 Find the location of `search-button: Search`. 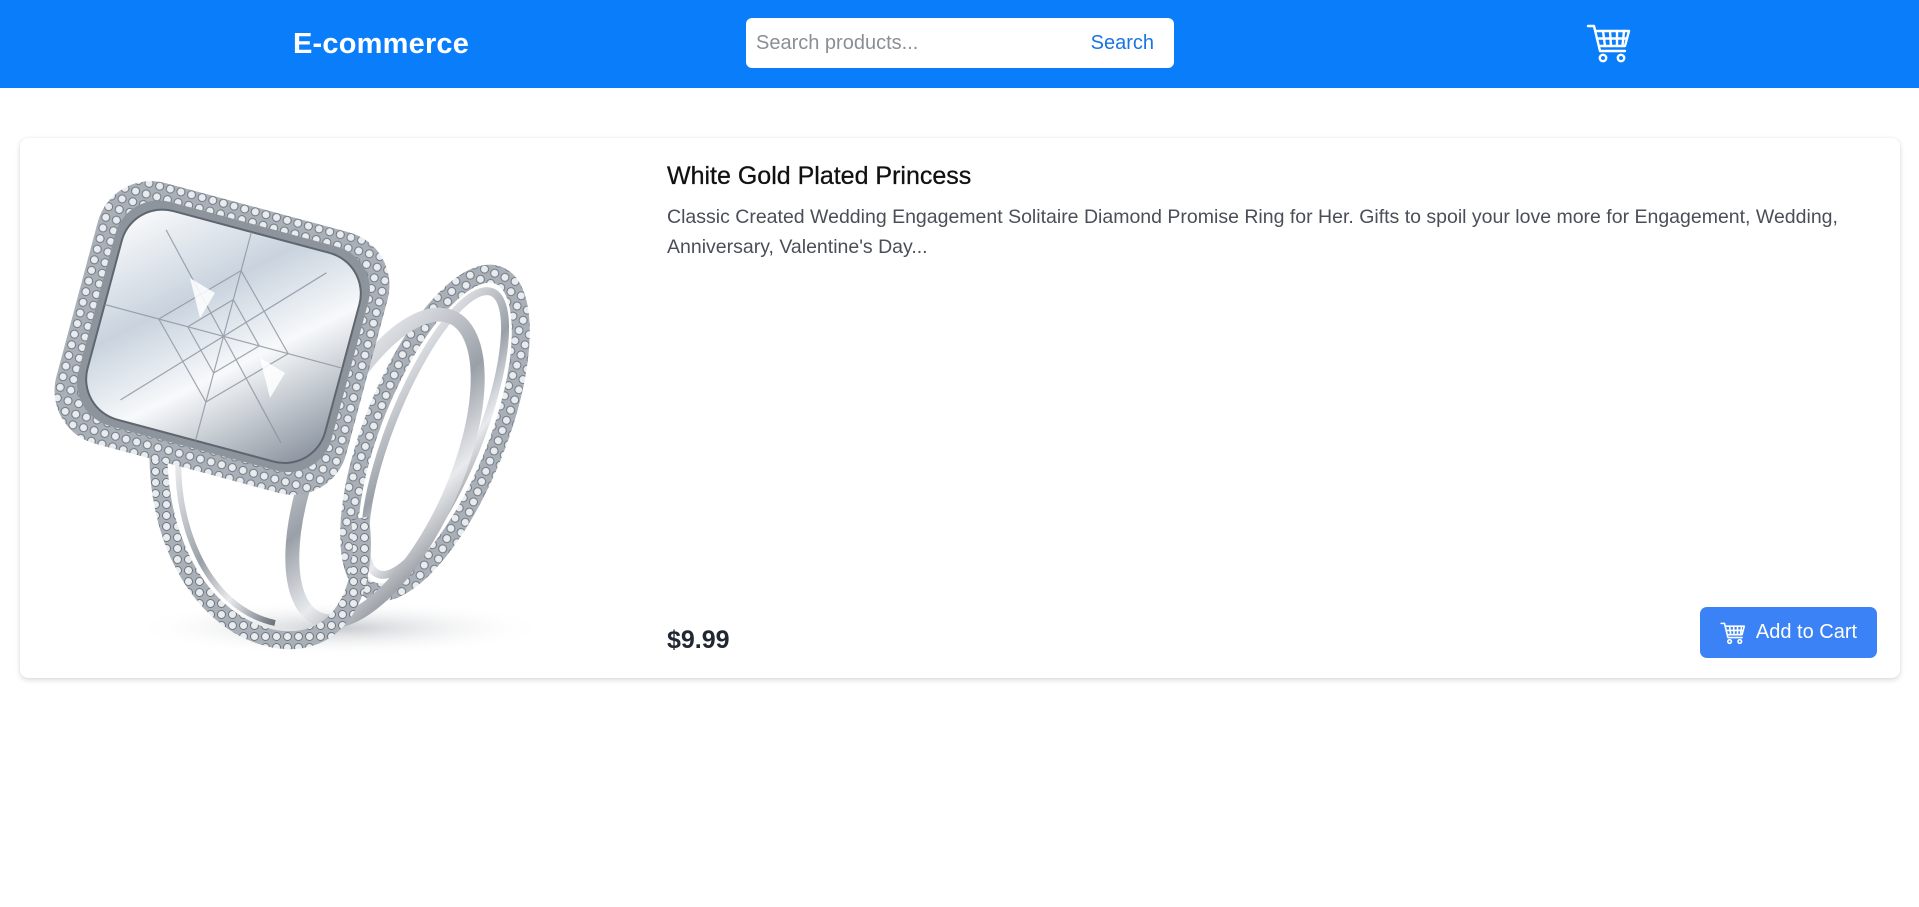

search-button: Search is located at coordinates (1122, 43).